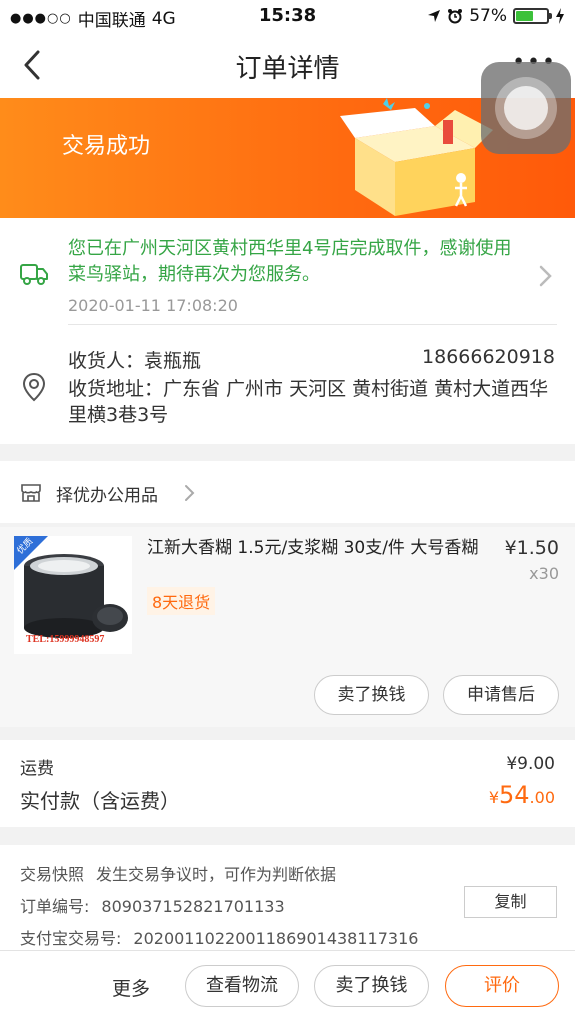 The height and width of the screenshot is (1024, 575). Describe the element at coordinates (560, 16) in the screenshot. I see `charging-icon` at that location.